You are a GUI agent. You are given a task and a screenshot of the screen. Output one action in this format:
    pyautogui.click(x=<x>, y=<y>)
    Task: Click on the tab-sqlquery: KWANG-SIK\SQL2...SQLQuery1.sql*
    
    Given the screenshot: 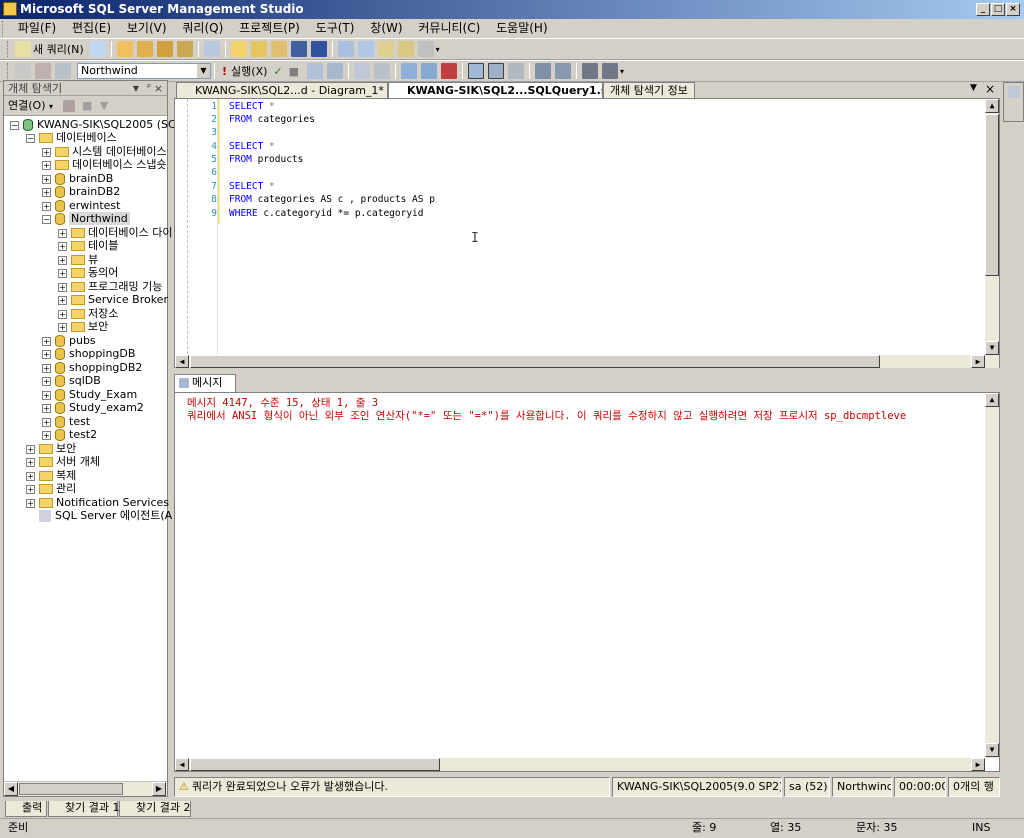 What is the action you would take?
    pyautogui.click(x=495, y=90)
    